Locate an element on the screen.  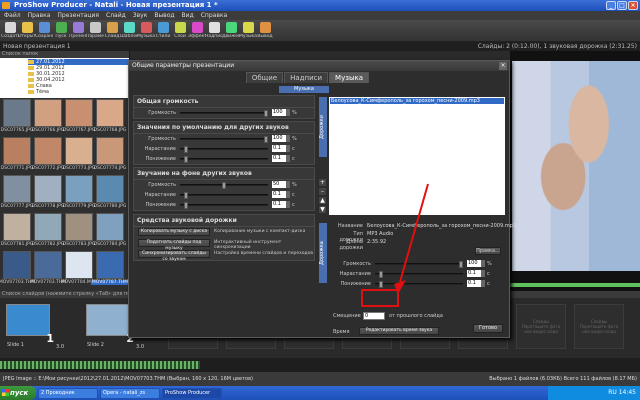
tool-button: Подогнать слайды под музыку is located at coordinates (174, 245).